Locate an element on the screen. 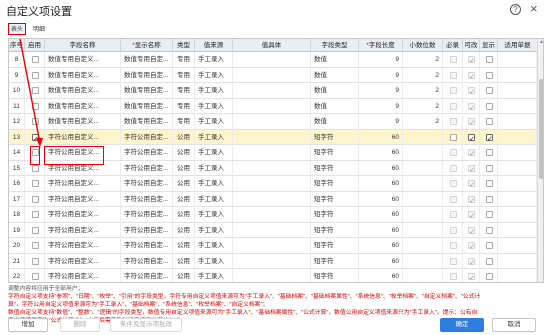 The height and width of the screenshot is (335, 553). table-row: 10 数值专用自定义... 数值专用自定... 专用 手工录入 数值 9 2 is located at coordinates (273, 91).